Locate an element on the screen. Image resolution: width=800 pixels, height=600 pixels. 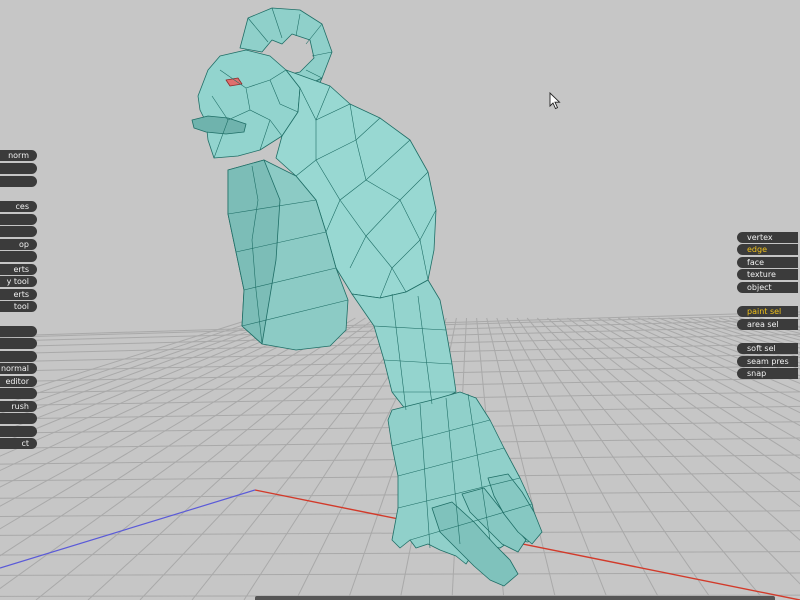
bottom-bar is located at coordinates (515, 598).